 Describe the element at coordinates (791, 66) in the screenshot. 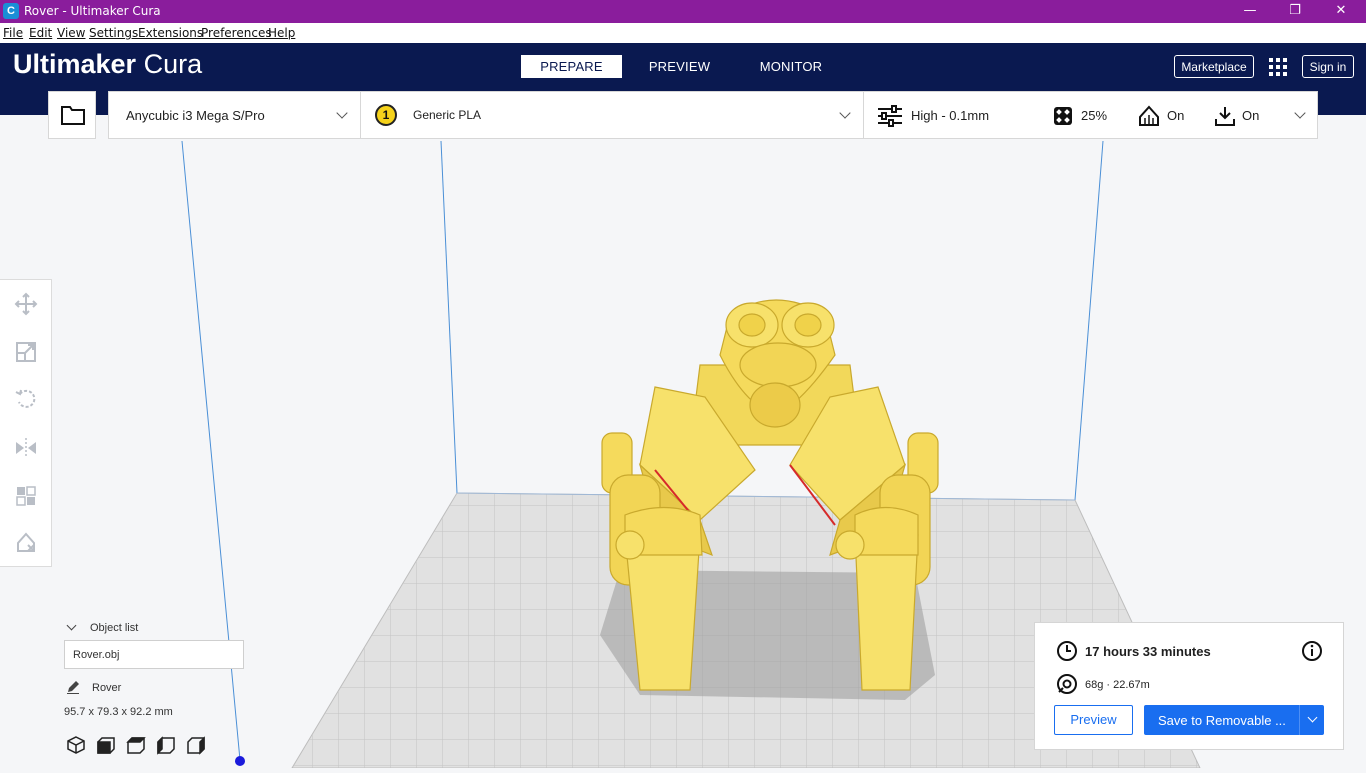

I see `tab-monitor: MONITOR` at that location.